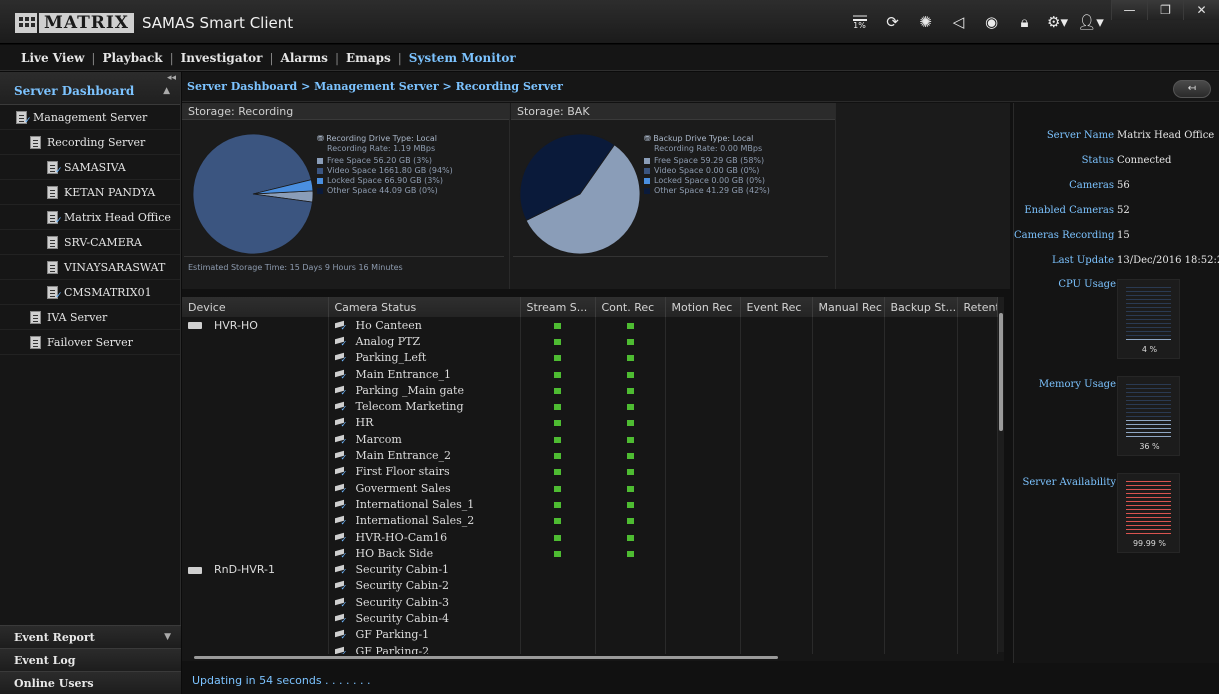 Image resolution: width=1219 pixels, height=694 pixels. I want to click on menu-emaps: Emaps, so click(368, 58).